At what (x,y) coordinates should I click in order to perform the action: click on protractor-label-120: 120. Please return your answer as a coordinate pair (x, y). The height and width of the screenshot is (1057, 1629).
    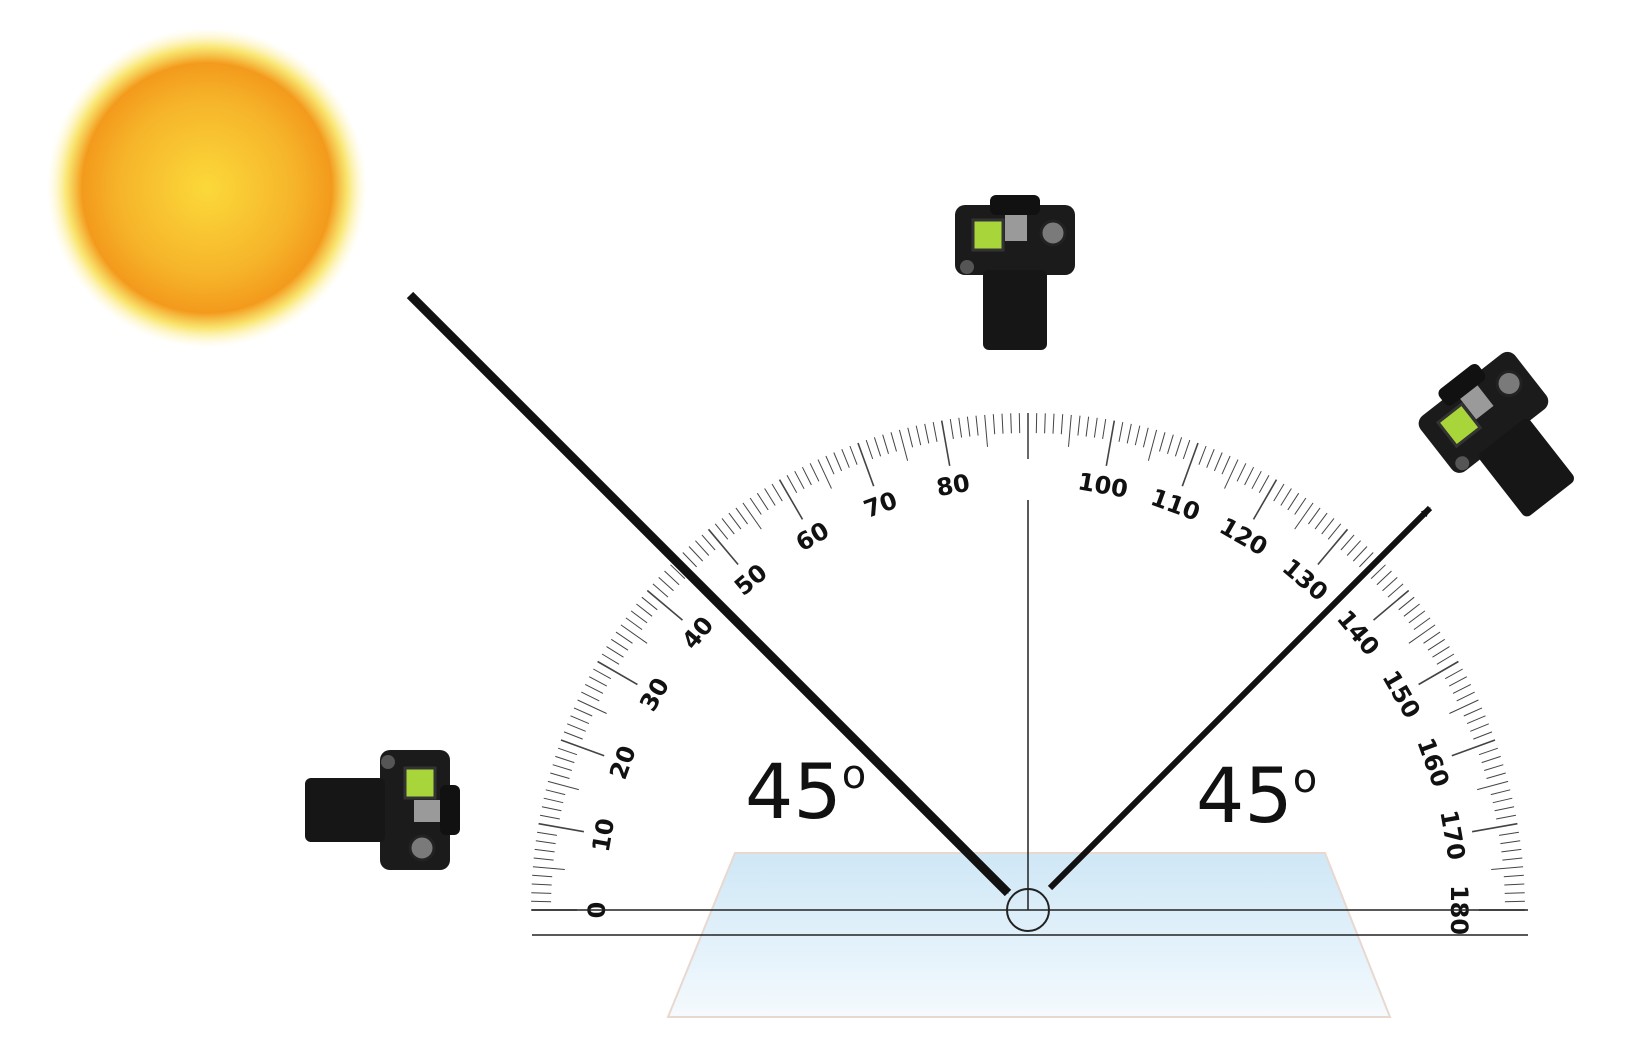
    Looking at the image, I should click on (1243, 536).